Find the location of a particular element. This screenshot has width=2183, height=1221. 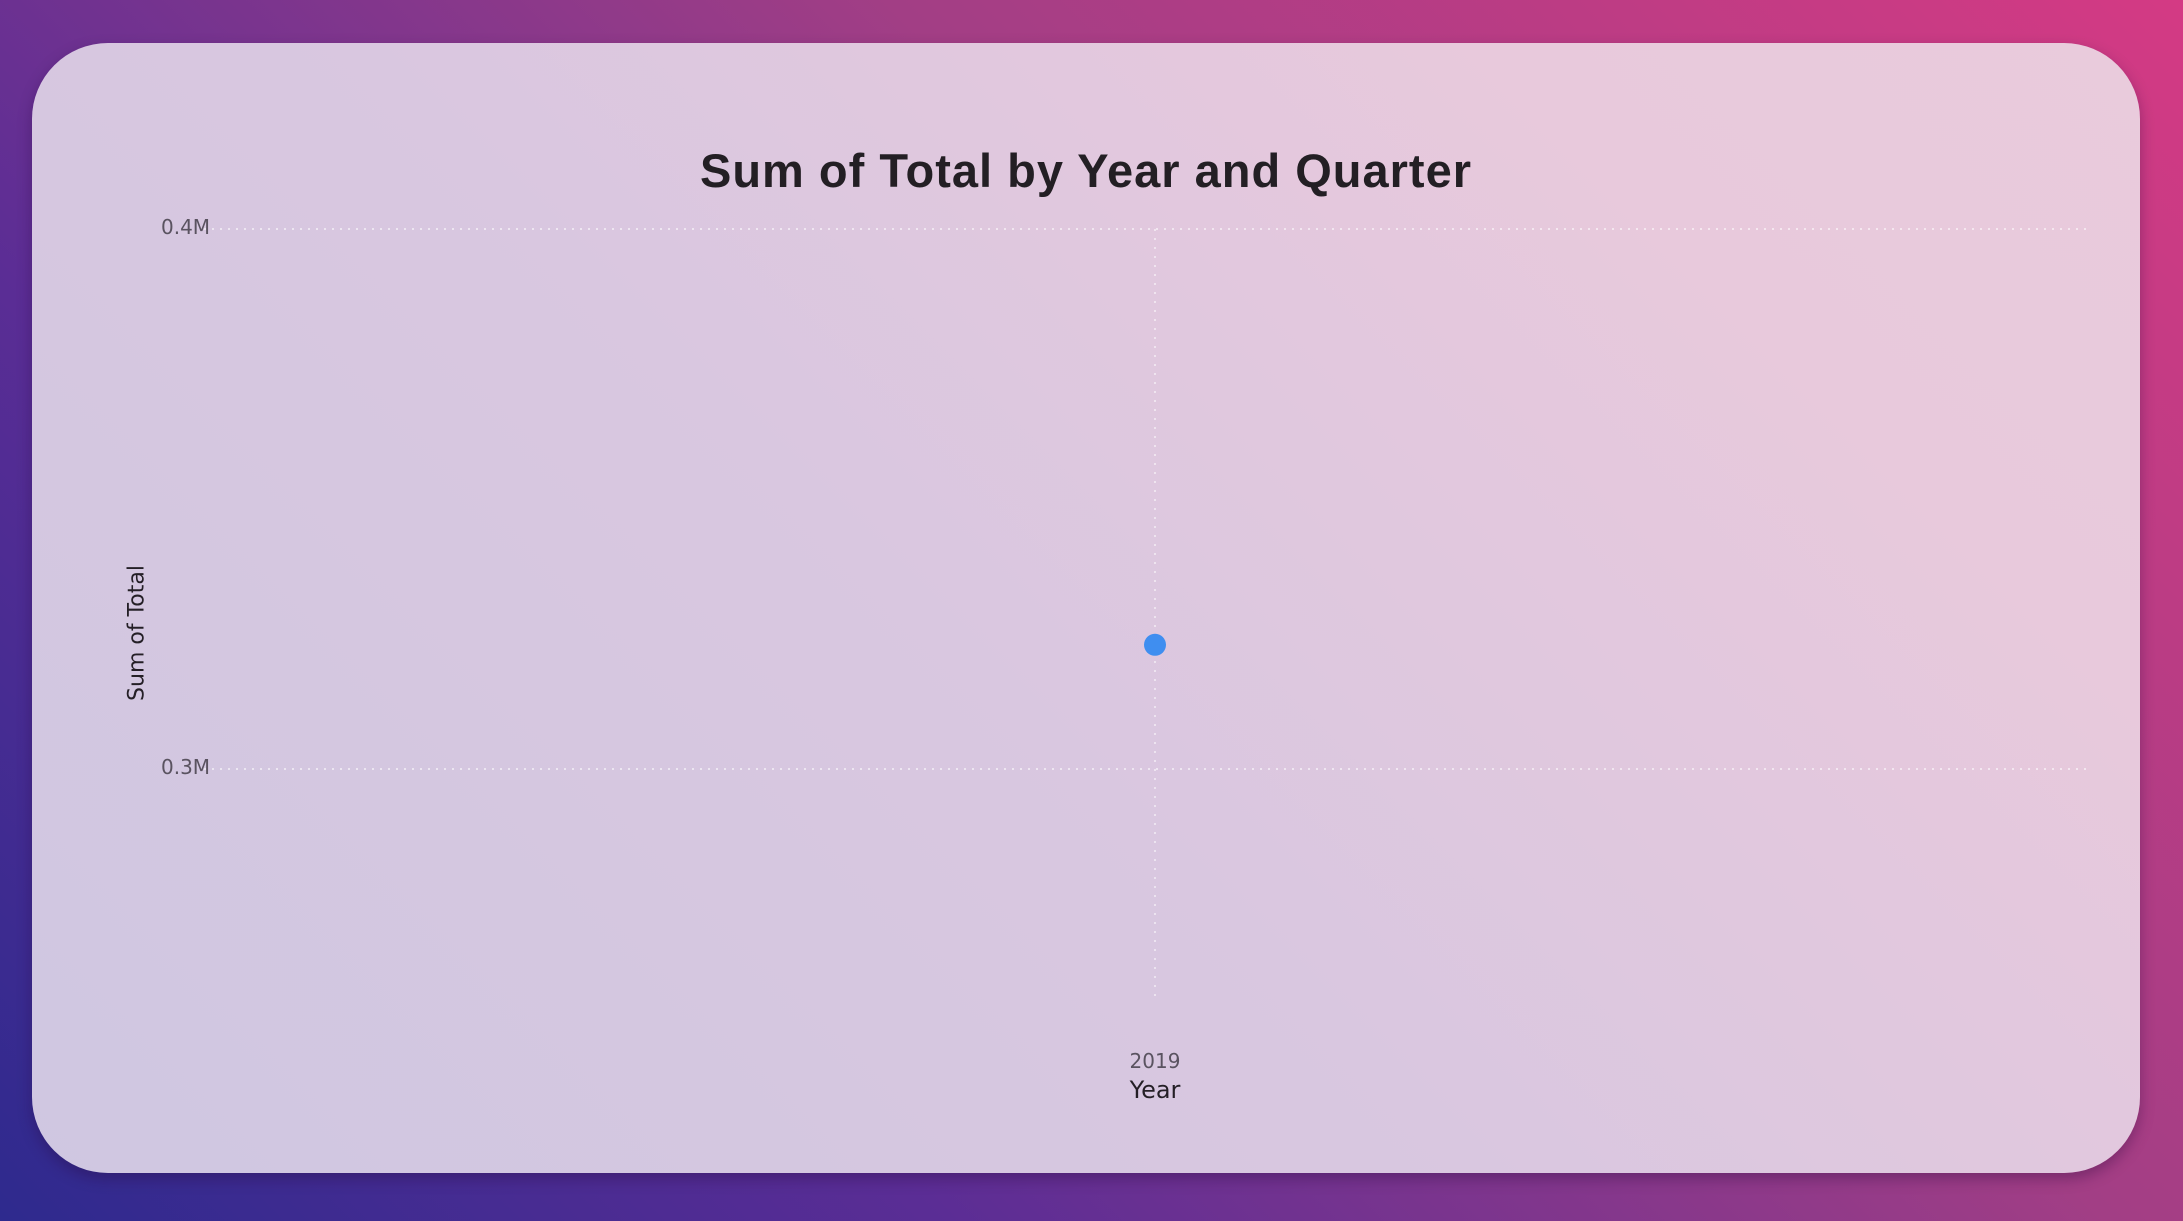

y-tick-label: 0.4M is located at coordinates (186, 227).